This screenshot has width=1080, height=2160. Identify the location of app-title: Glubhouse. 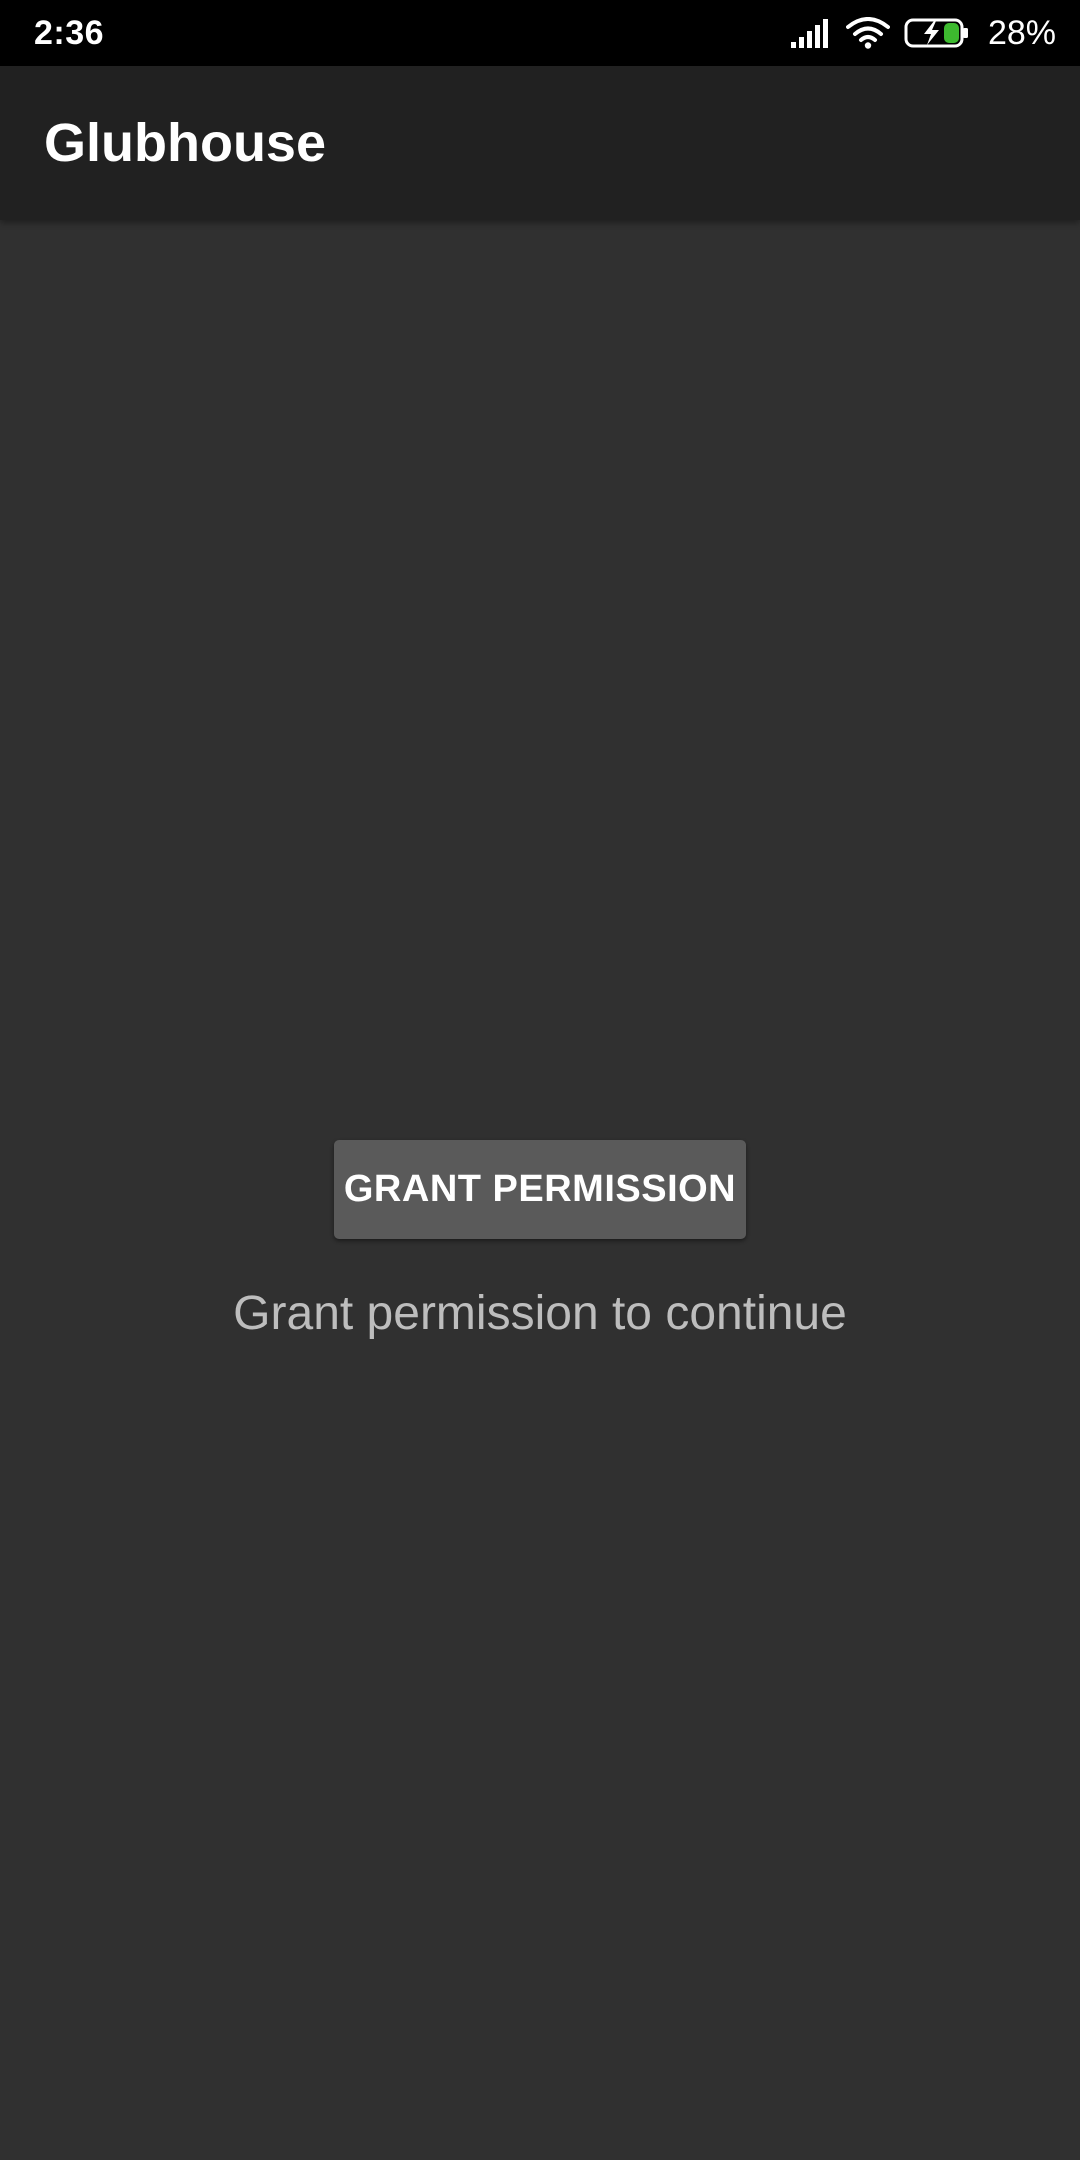
(185, 143).